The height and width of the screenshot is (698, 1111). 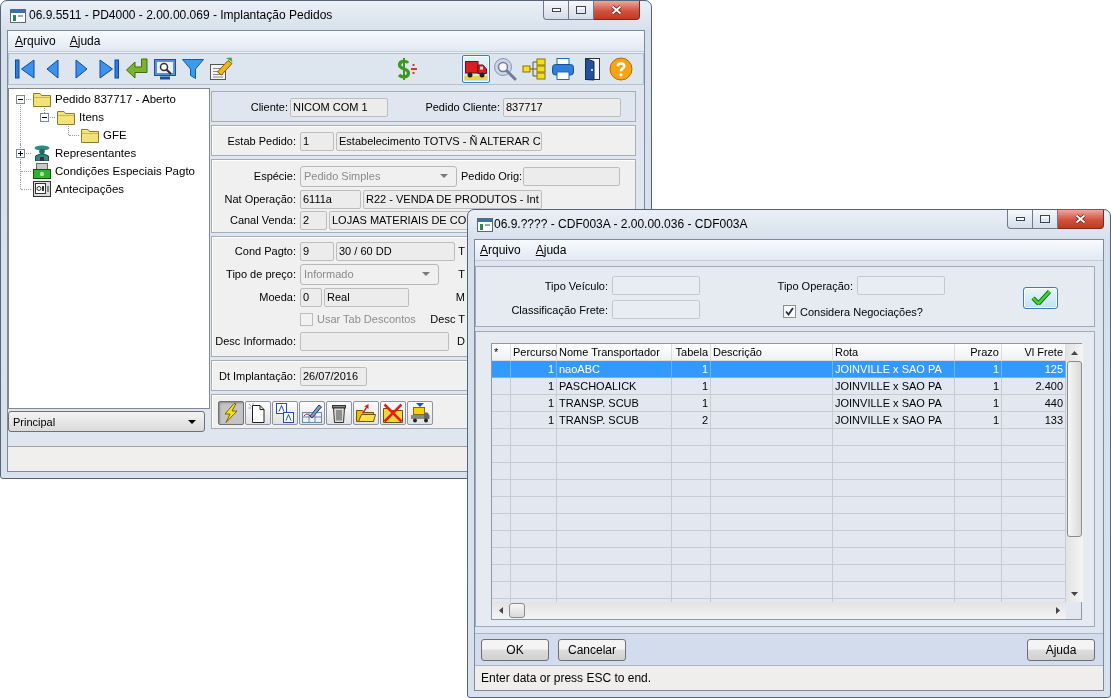 What do you see at coordinates (789, 311) in the screenshot?
I see `checkbox` at bounding box center [789, 311].